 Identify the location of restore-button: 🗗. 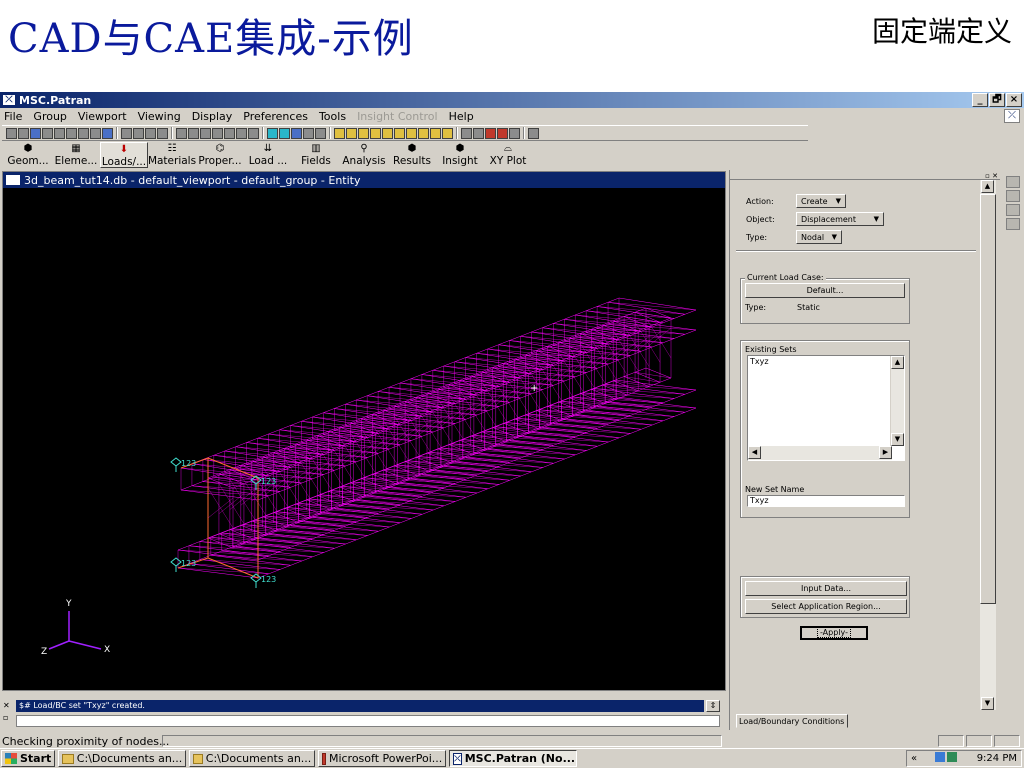
(997, 100).